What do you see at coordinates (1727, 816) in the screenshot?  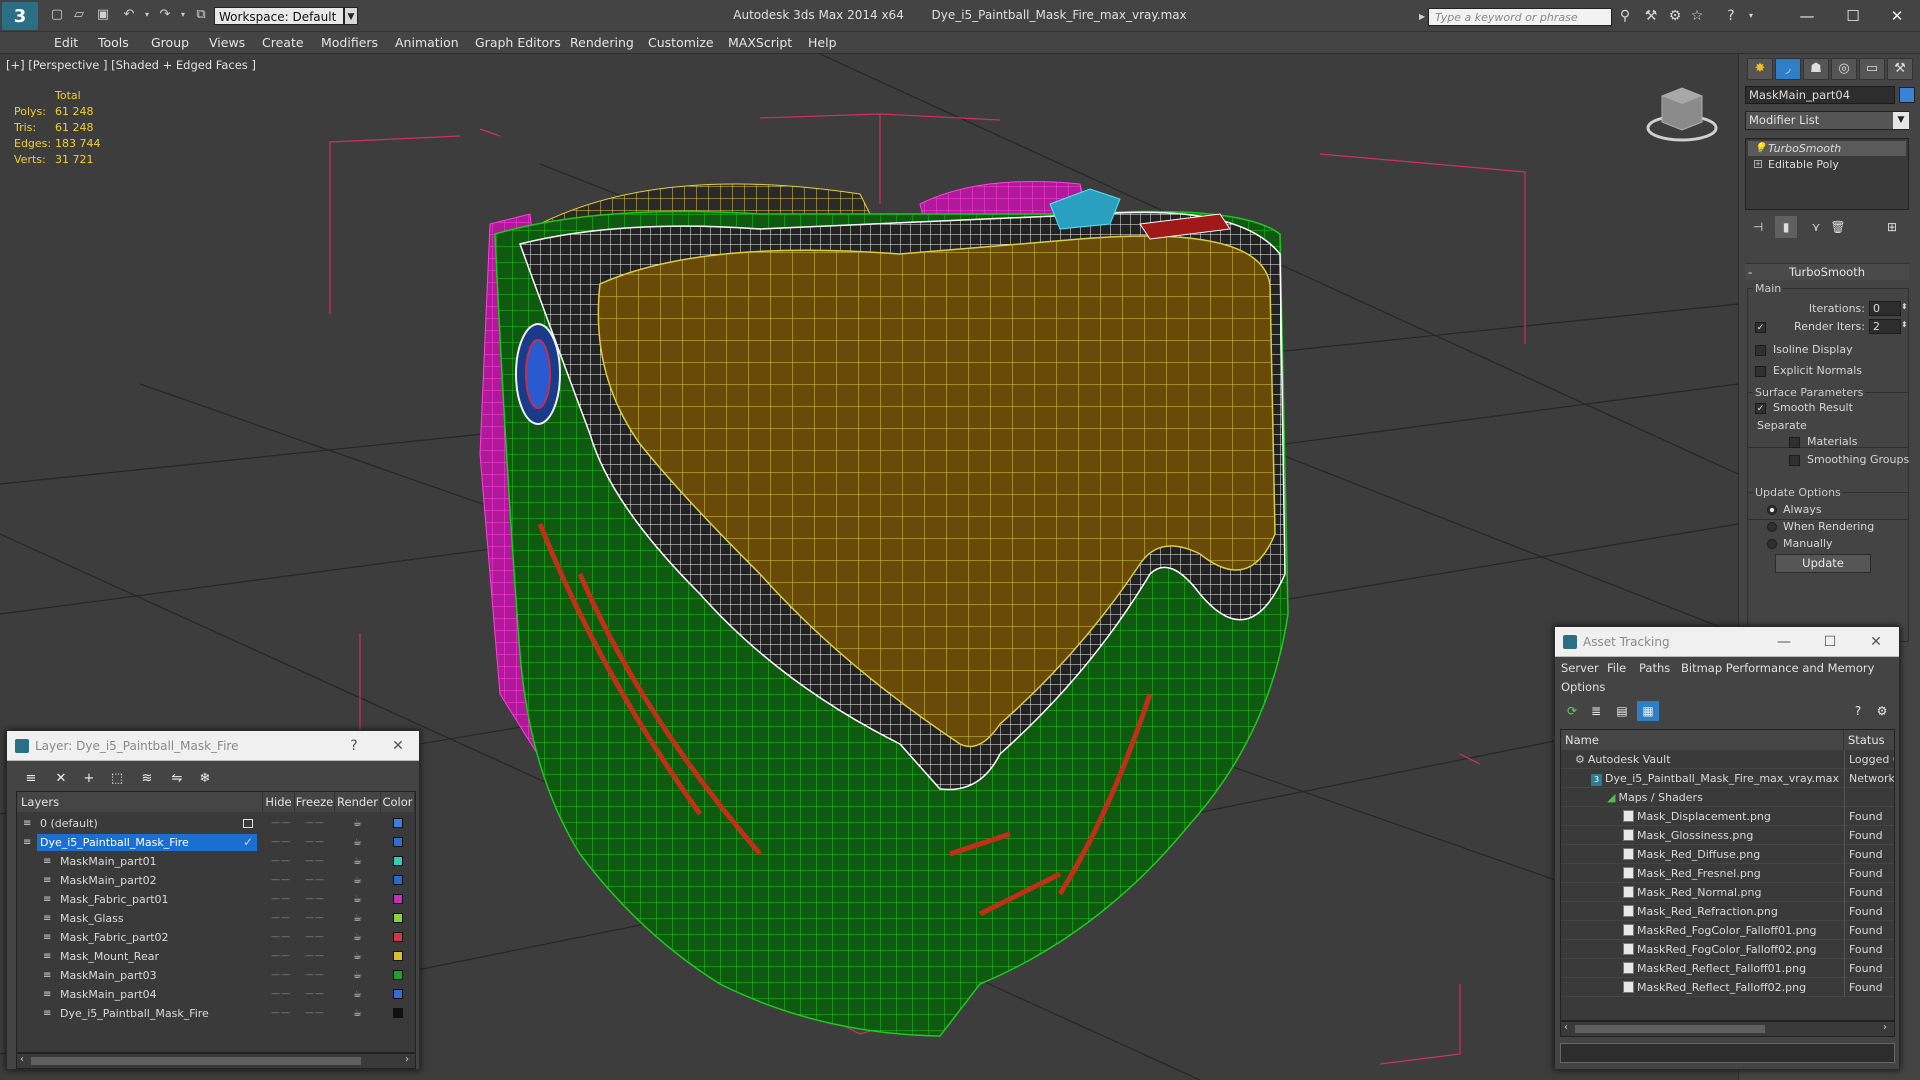 I see `asset-row: Mask_Displacement.png Found` at bounding box center [1727, 816].